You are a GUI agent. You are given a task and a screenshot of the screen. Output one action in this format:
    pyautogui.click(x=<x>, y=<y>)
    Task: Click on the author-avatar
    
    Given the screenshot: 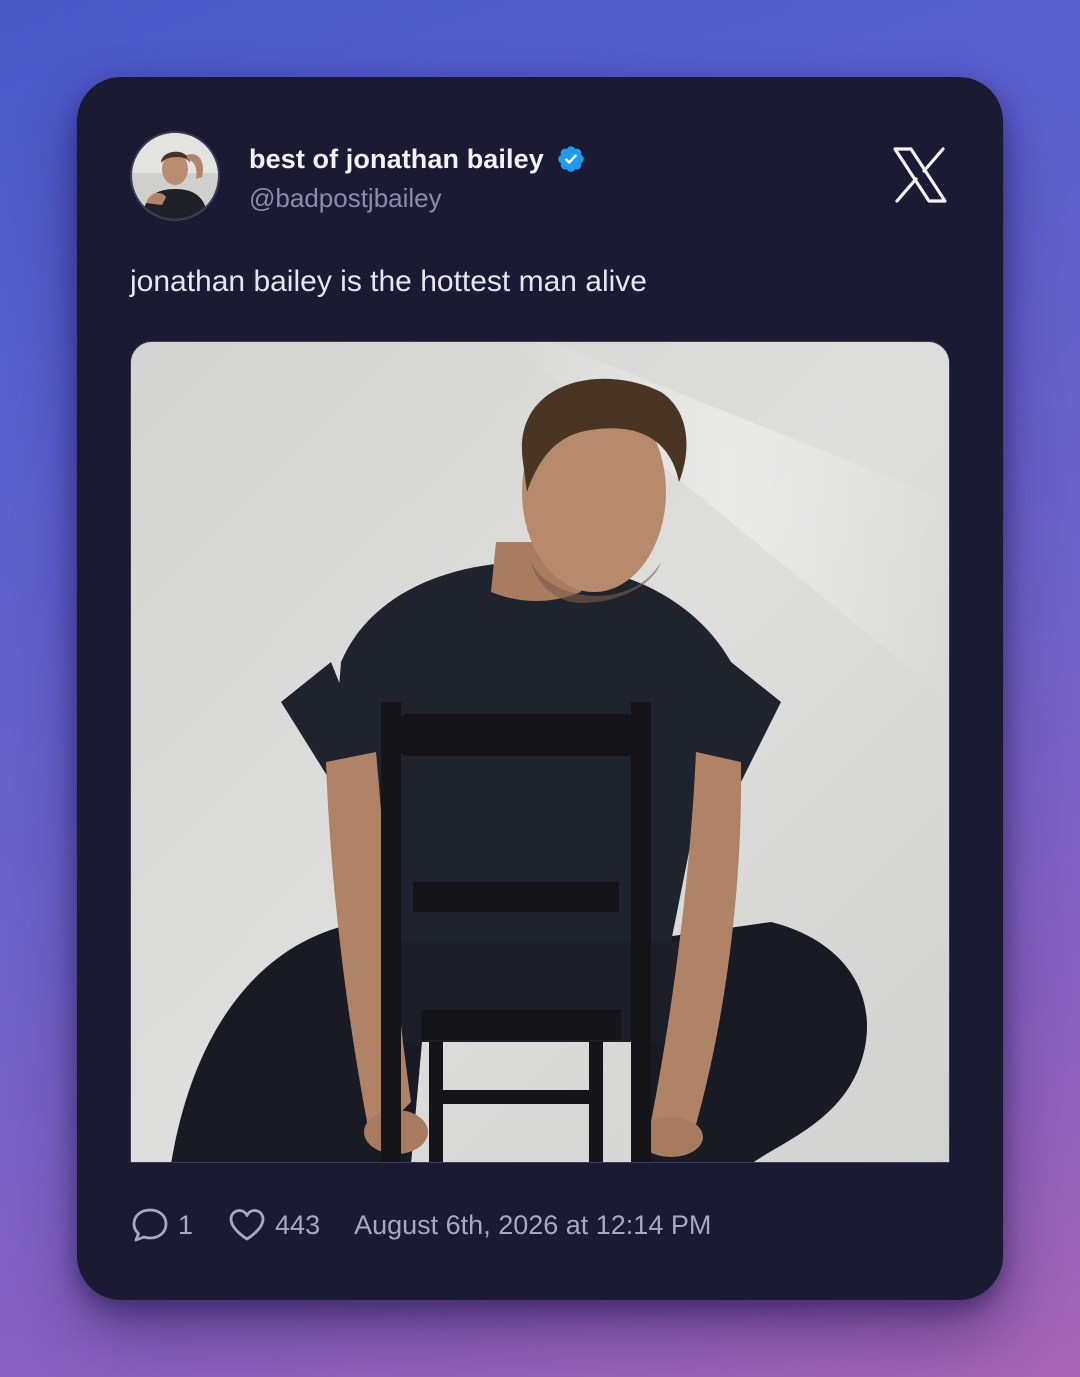 What is the action you would take?
    pyautogui.click(x=175, y=176)
    